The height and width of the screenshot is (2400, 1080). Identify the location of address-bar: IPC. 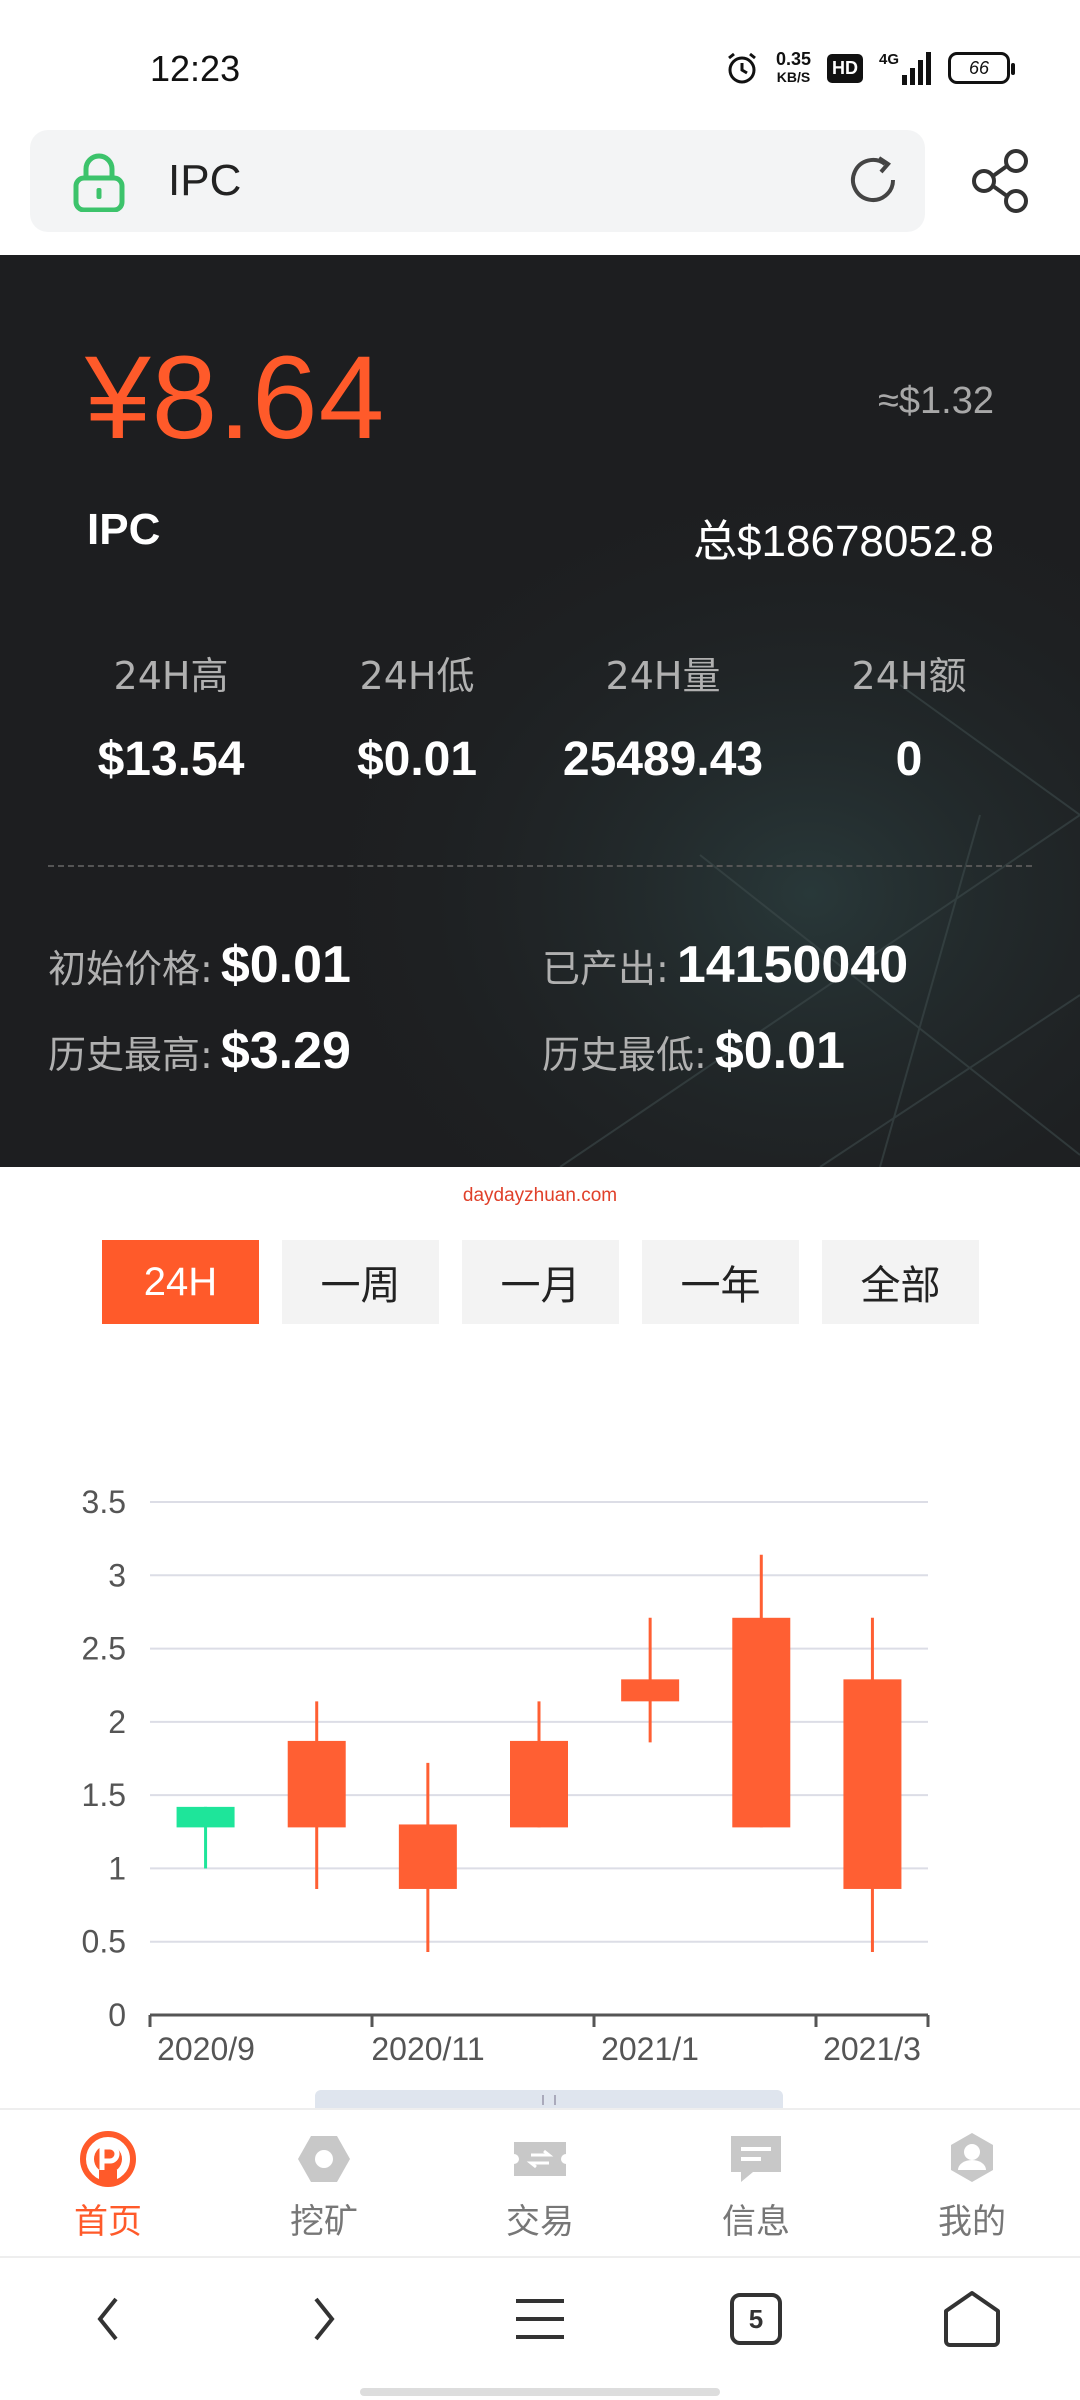
(477, 181).